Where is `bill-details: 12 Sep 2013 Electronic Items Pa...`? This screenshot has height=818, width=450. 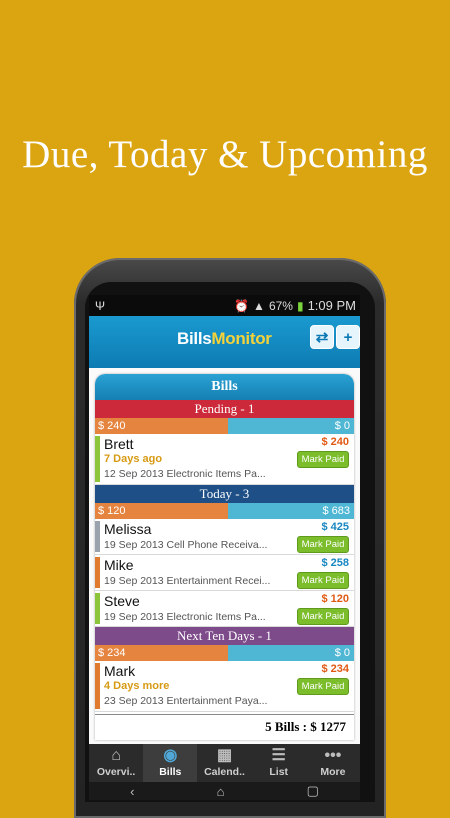 bill-details: 12 Sep 2013 Electronic Items Pa... is located at coordinates (185, 474).